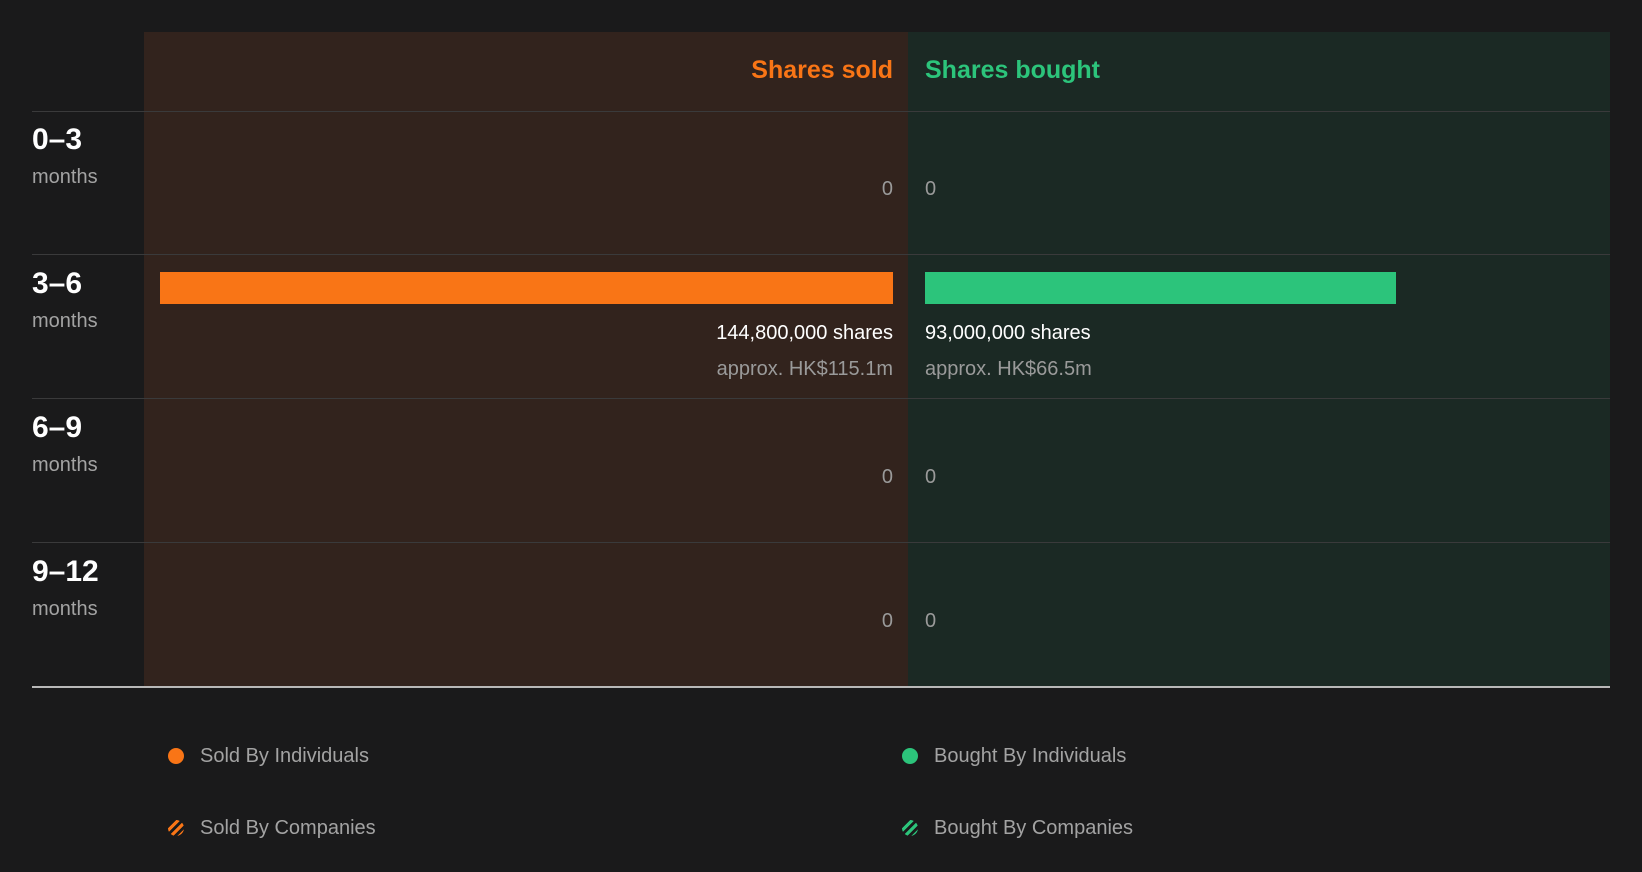  I want to click on row-label-9-12: 9–12 months, so click(87, 588).